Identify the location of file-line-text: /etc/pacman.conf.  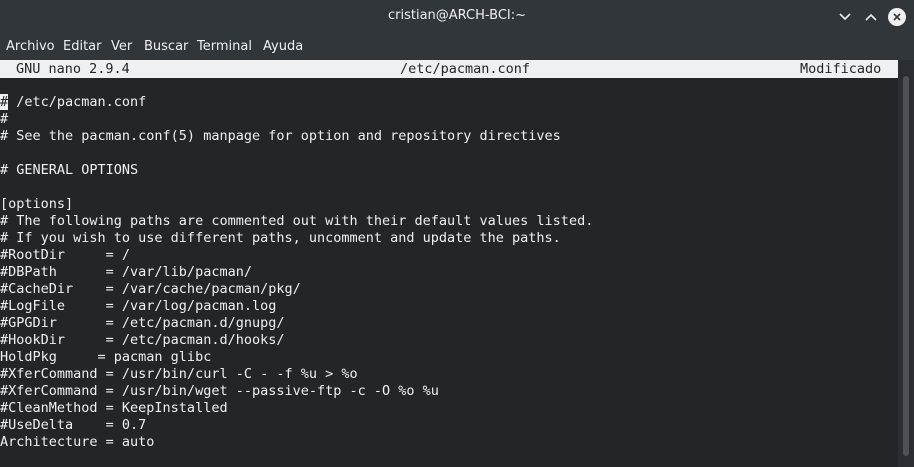
(77, 102).